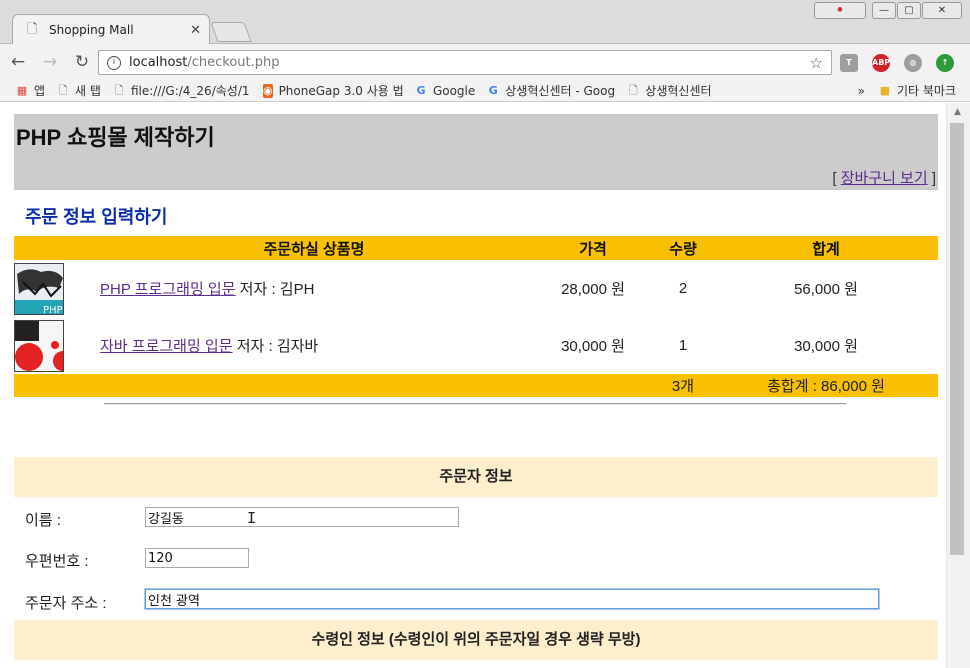 The width and height of the screenshot is (970, 668). I want to click on svg-text: PHP, so click(53, 310).